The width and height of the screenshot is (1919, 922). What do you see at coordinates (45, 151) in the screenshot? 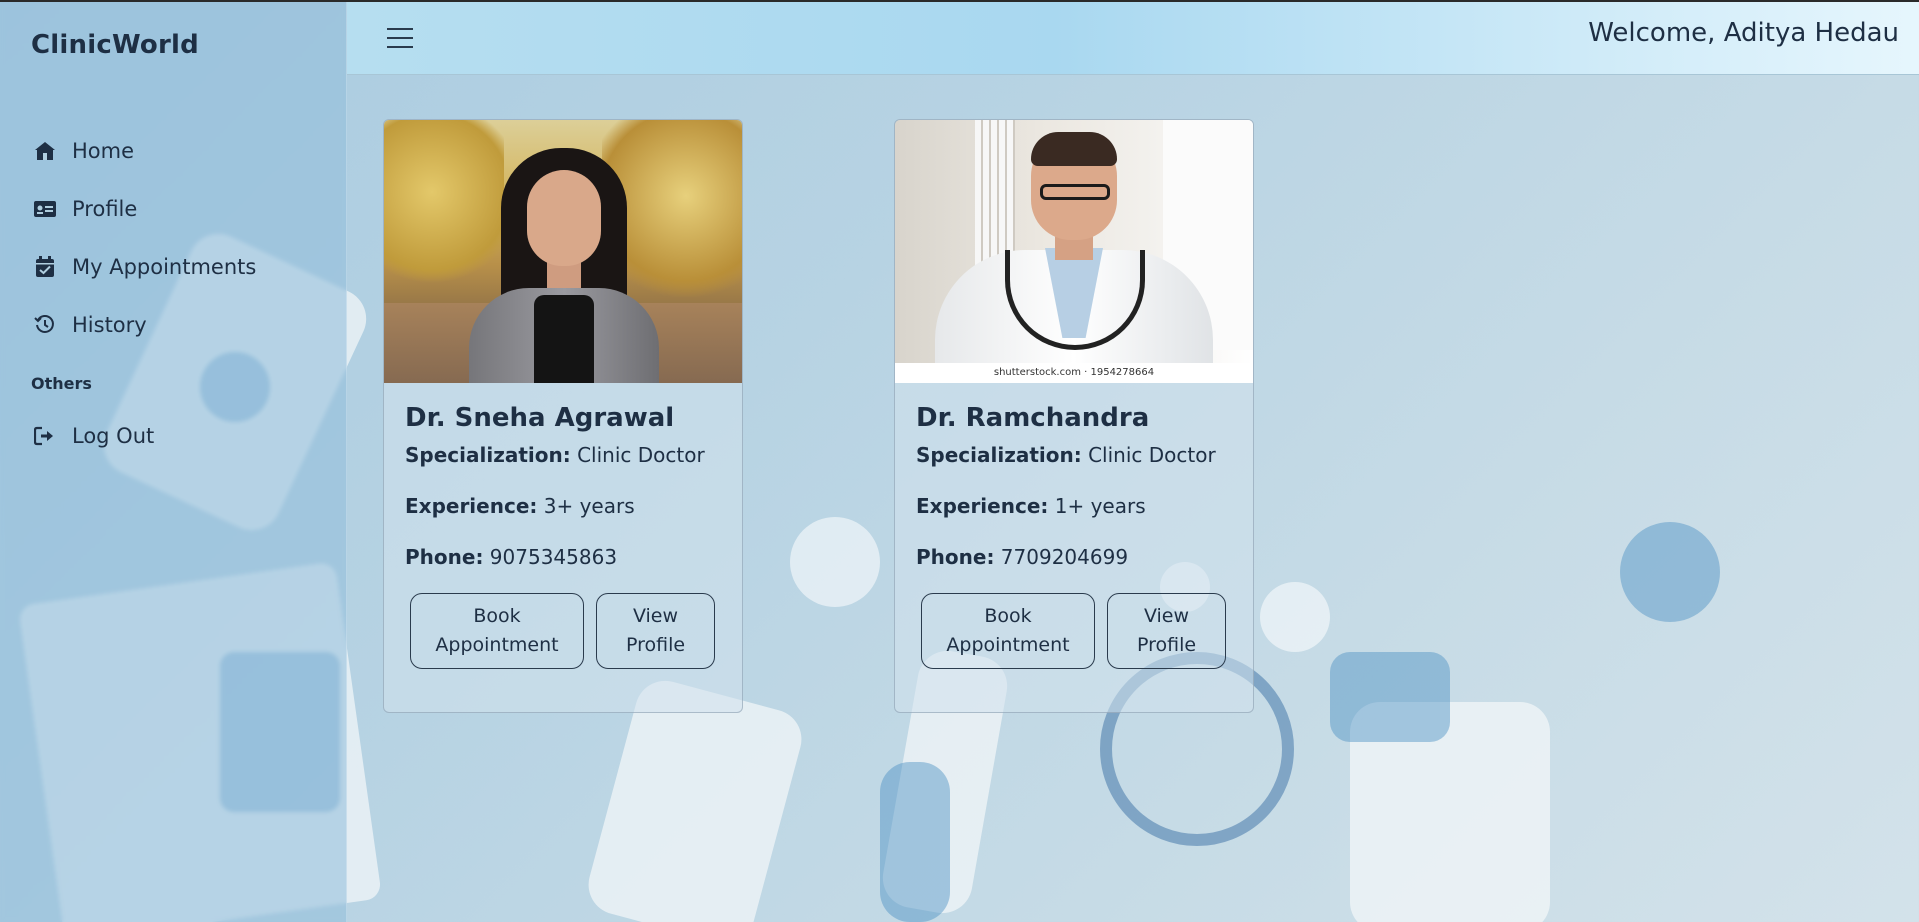
I see `home-icon` at bounding box center [45, 151].